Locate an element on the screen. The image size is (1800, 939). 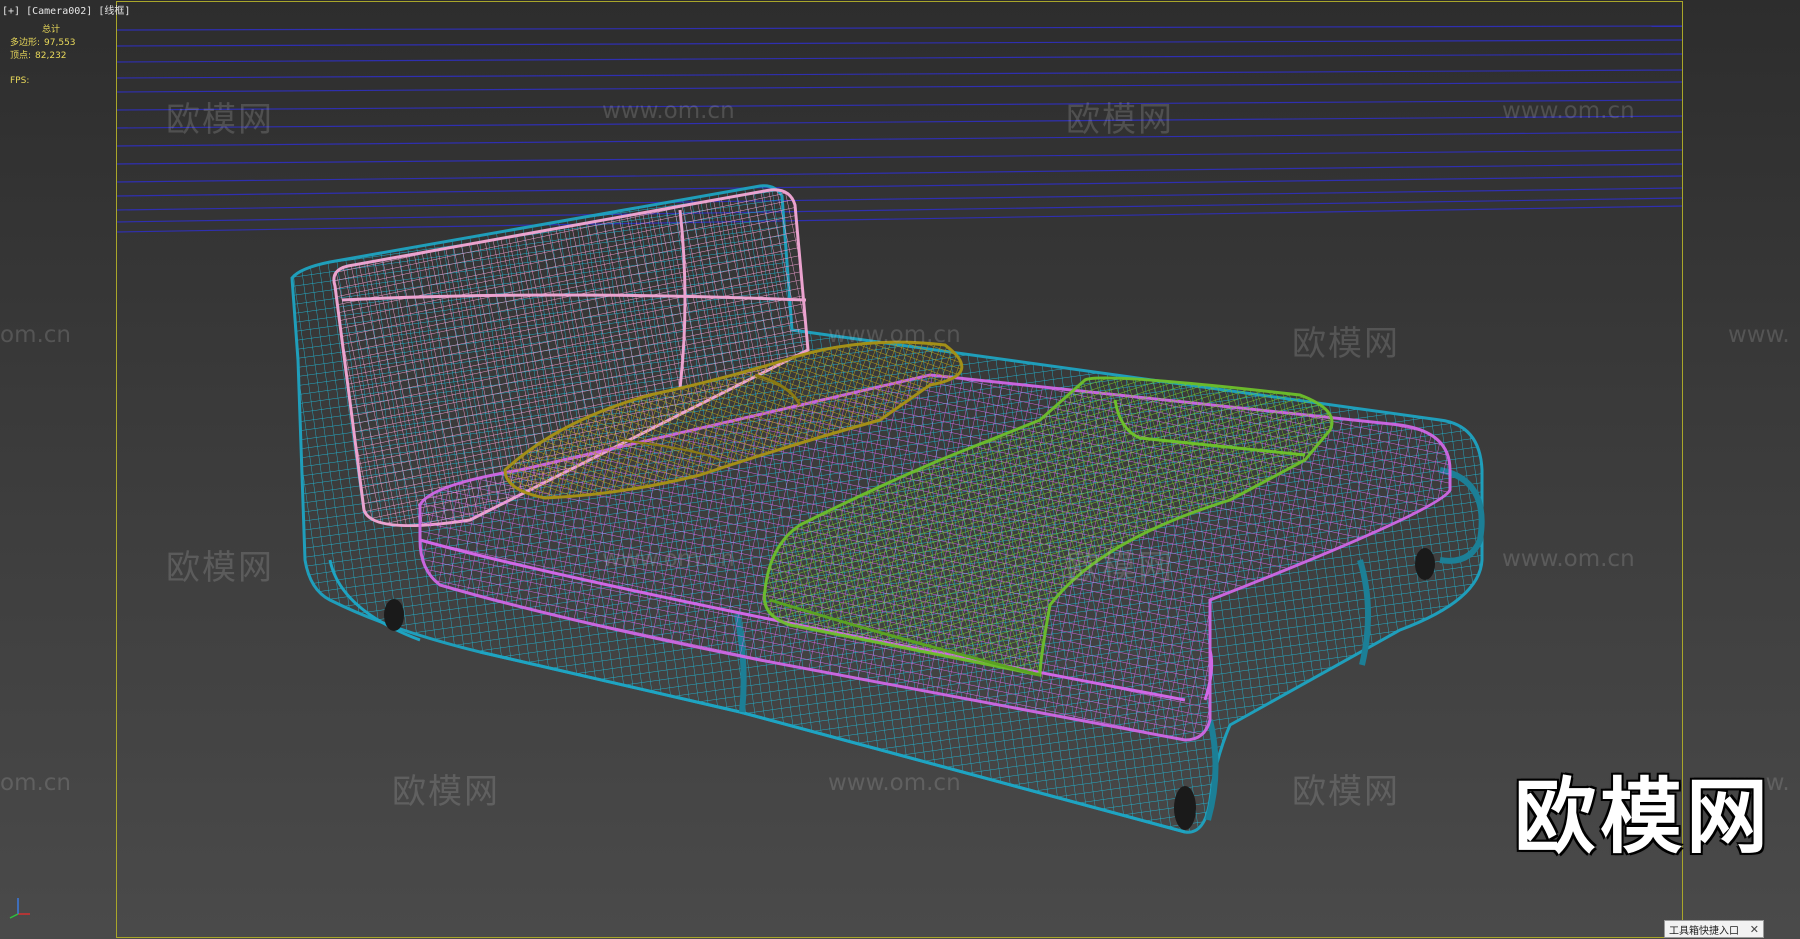
stats-header: 总计 is located at coordinates (51, 30).